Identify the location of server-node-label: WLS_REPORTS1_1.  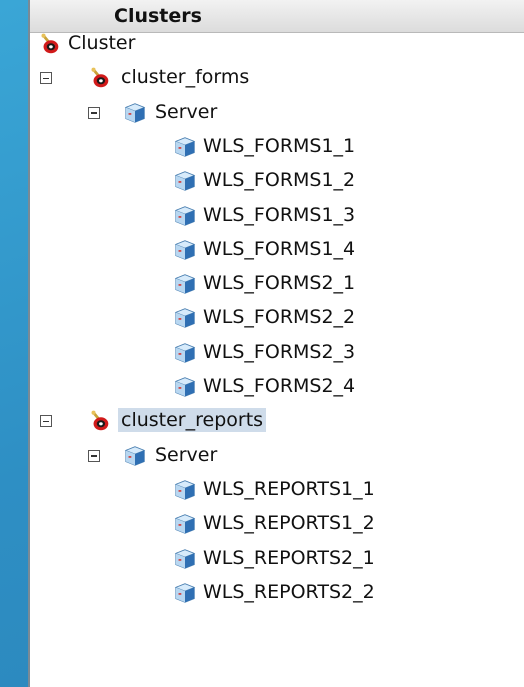
(289, 488).